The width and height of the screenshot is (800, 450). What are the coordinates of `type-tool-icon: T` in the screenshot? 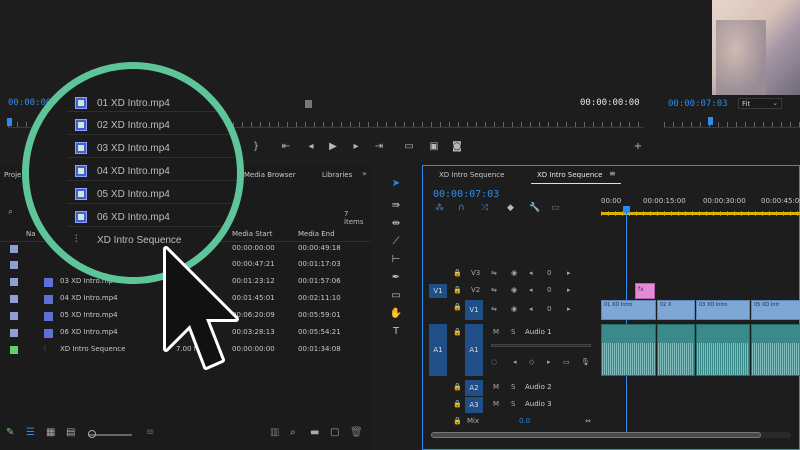 It's located at (396, 332).